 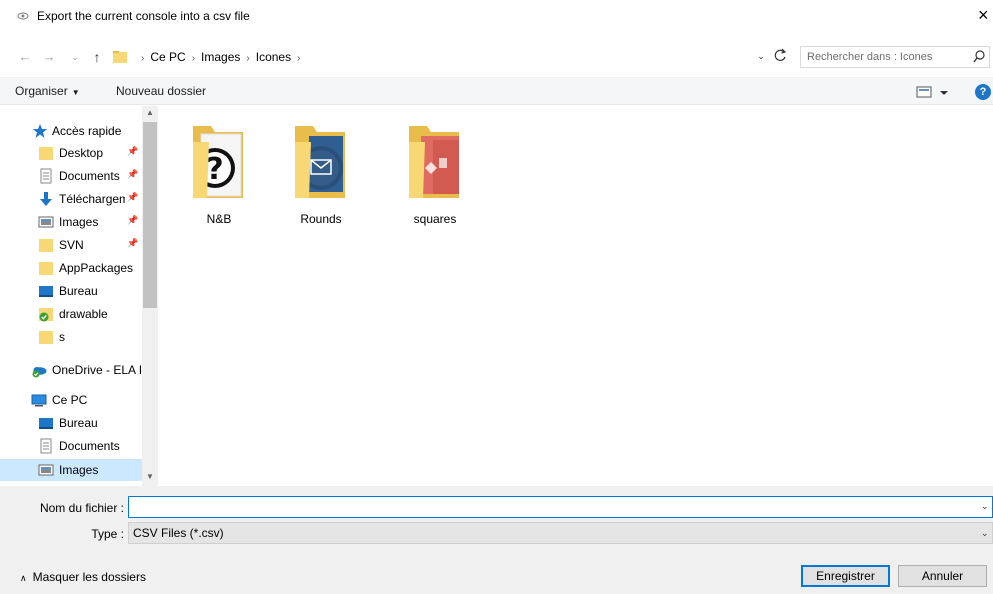 I want to click on nav-desktop: Desktop 📌, so click(x=71, y=153).